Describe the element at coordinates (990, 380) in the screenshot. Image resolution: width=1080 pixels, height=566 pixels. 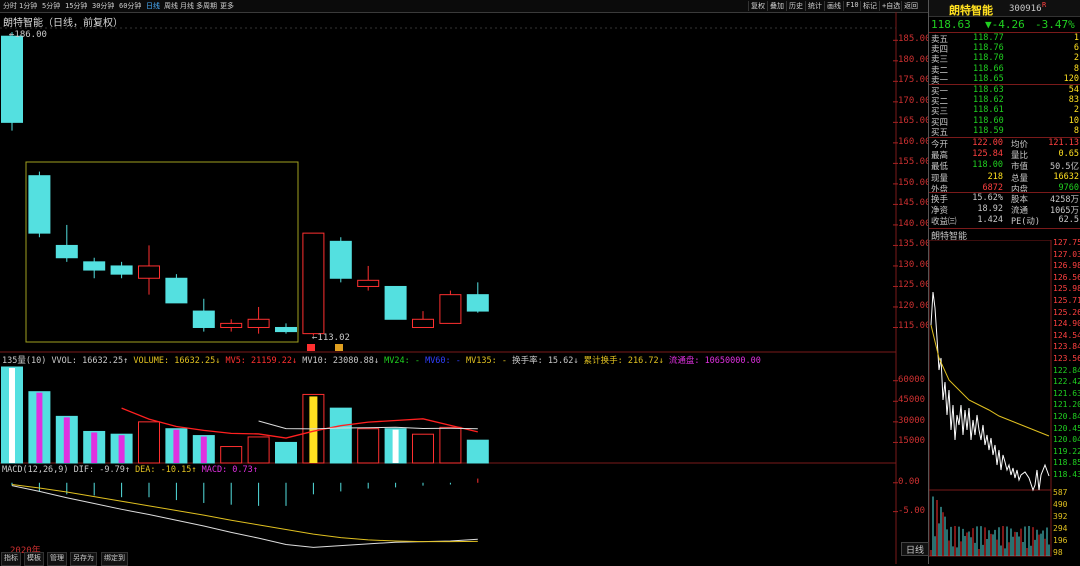
I see `intraday-avg-line` at that location.